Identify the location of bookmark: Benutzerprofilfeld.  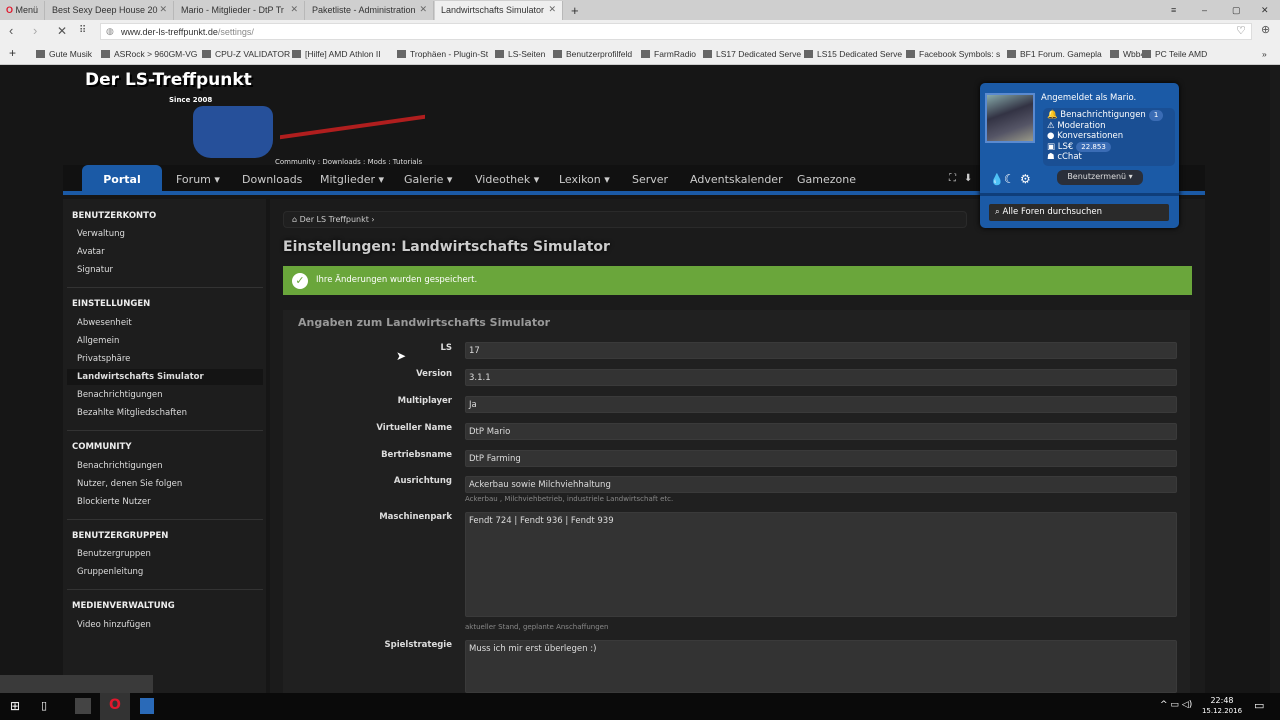
(592, 54).